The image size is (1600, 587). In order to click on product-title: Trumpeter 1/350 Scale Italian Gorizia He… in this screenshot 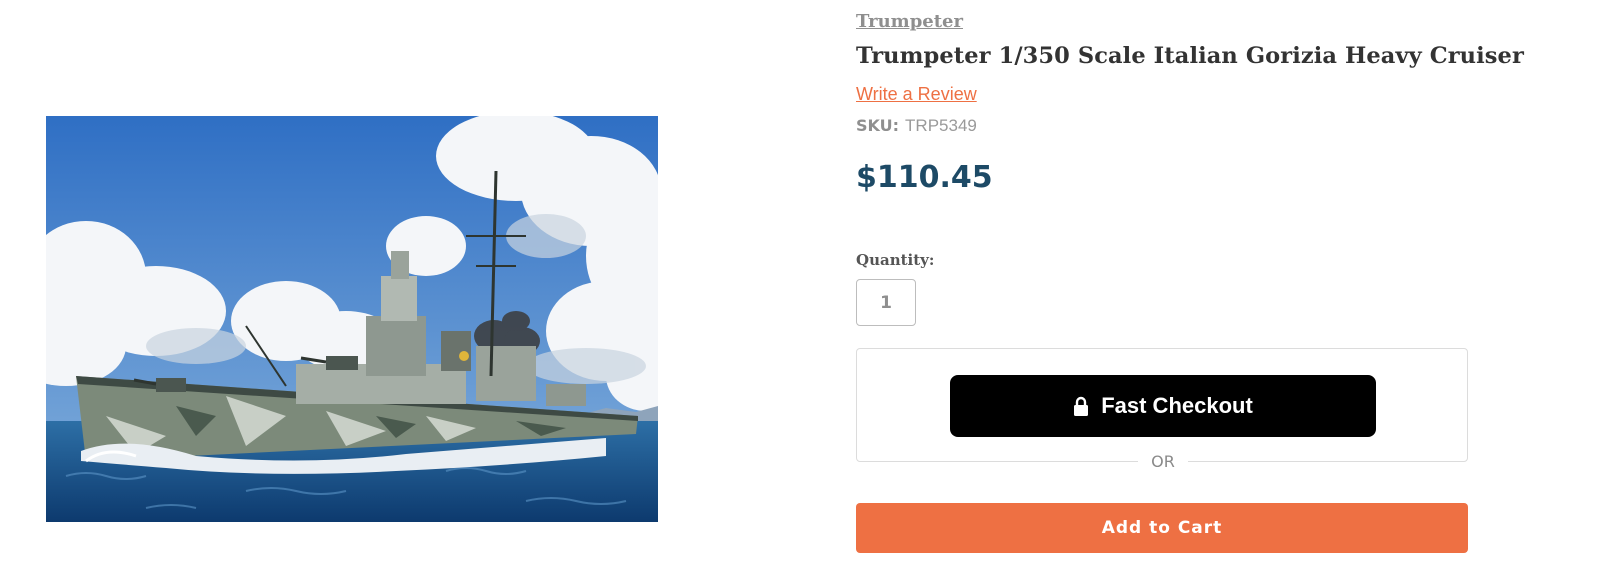, I will do `click(1190, 56)`.